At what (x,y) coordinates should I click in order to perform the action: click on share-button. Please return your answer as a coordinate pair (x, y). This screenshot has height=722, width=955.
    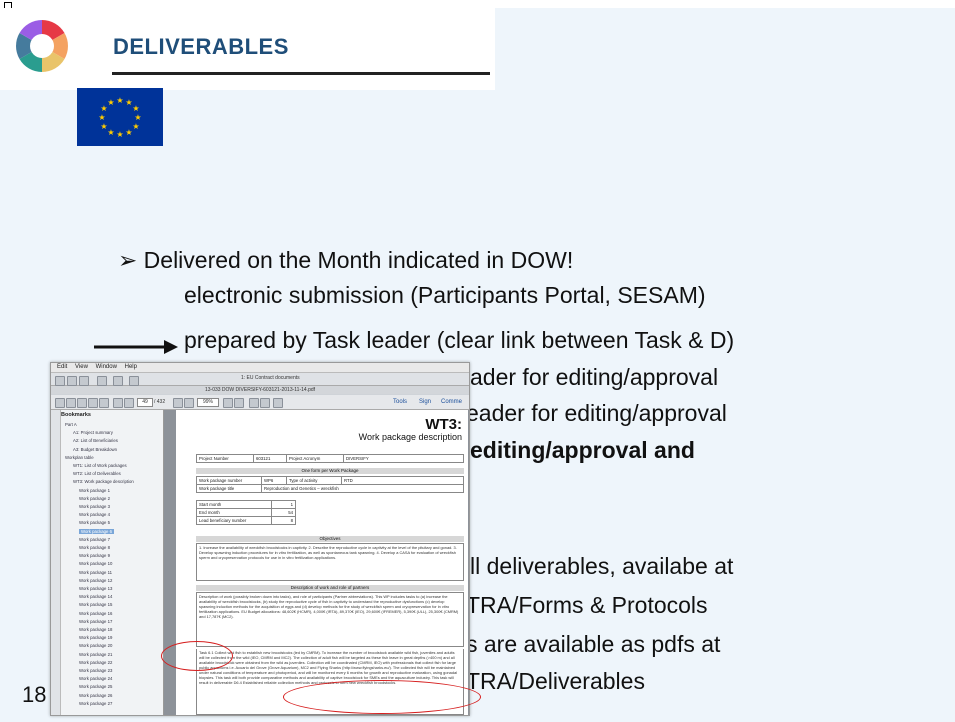
    Looking at the image, I should click on (118, 381).